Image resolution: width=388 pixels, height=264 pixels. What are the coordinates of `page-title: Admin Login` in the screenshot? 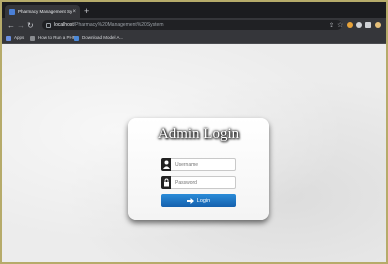 It's located at (198, 134).